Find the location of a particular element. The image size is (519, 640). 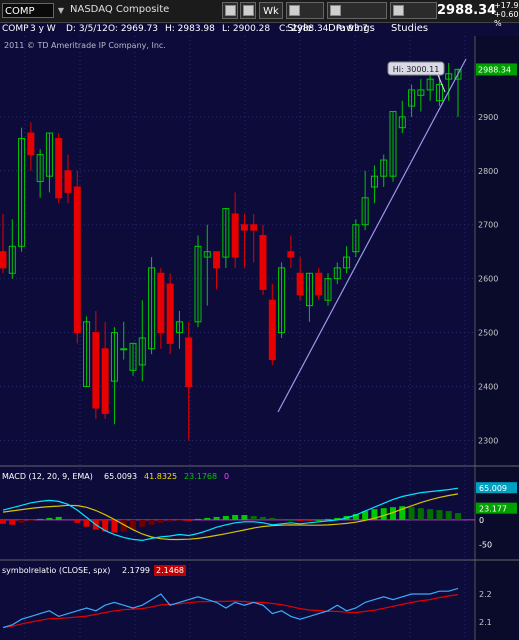

symbol-dropdown-icon: ▼ is located at coordinates (61, 10).